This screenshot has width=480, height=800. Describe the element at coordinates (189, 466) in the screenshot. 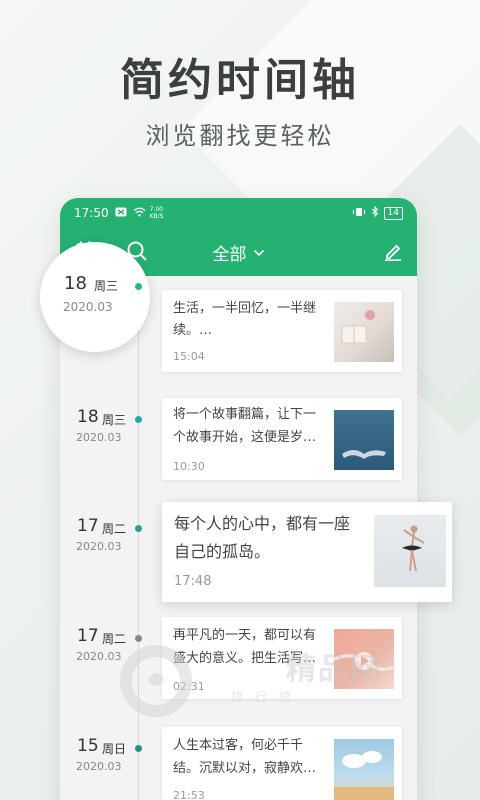

I see `card-time: 10:30` at that location.